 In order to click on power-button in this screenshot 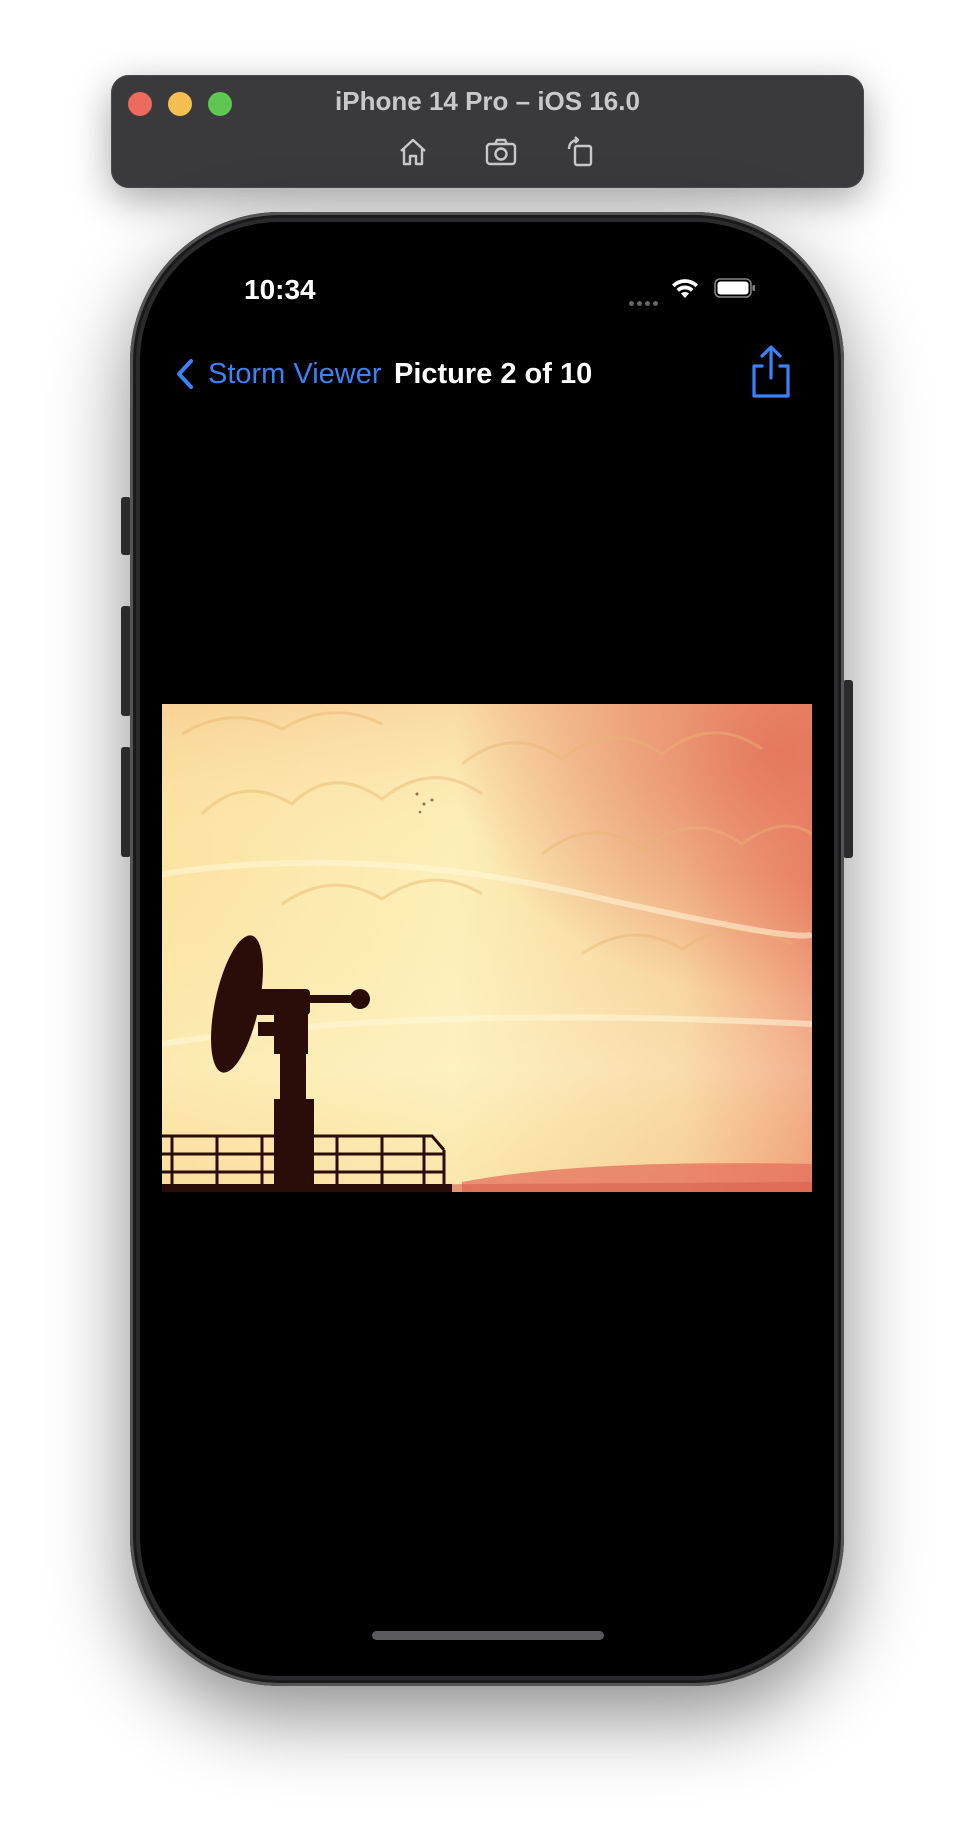, I will do `click(848, 769)`.